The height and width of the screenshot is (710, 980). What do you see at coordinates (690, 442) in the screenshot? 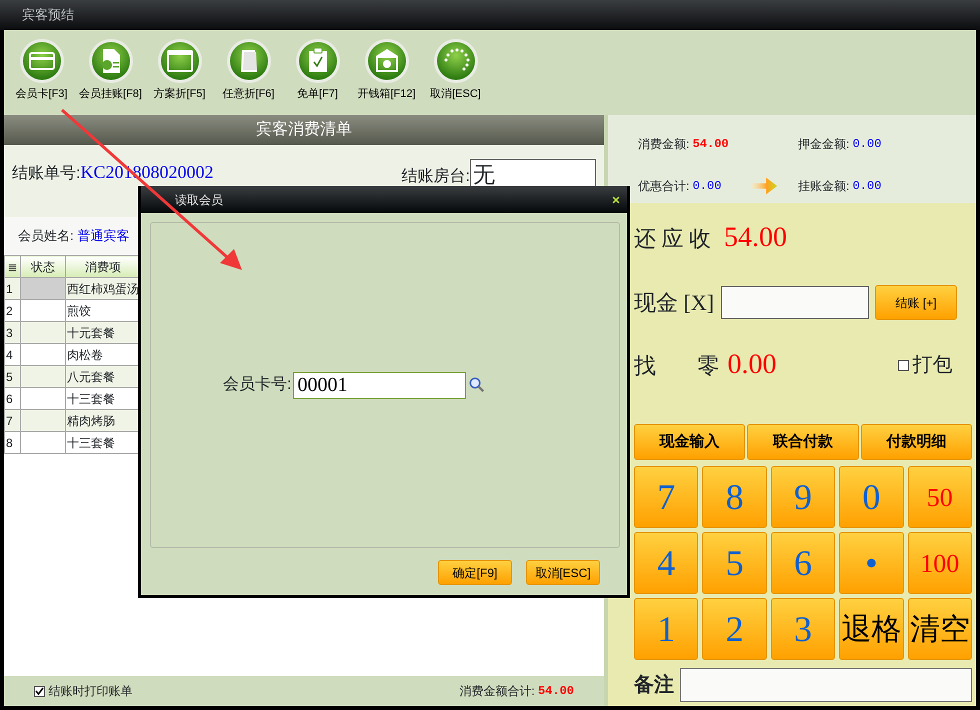
I see `payment-tab: 现金输入` at bounding box center [690, 442].